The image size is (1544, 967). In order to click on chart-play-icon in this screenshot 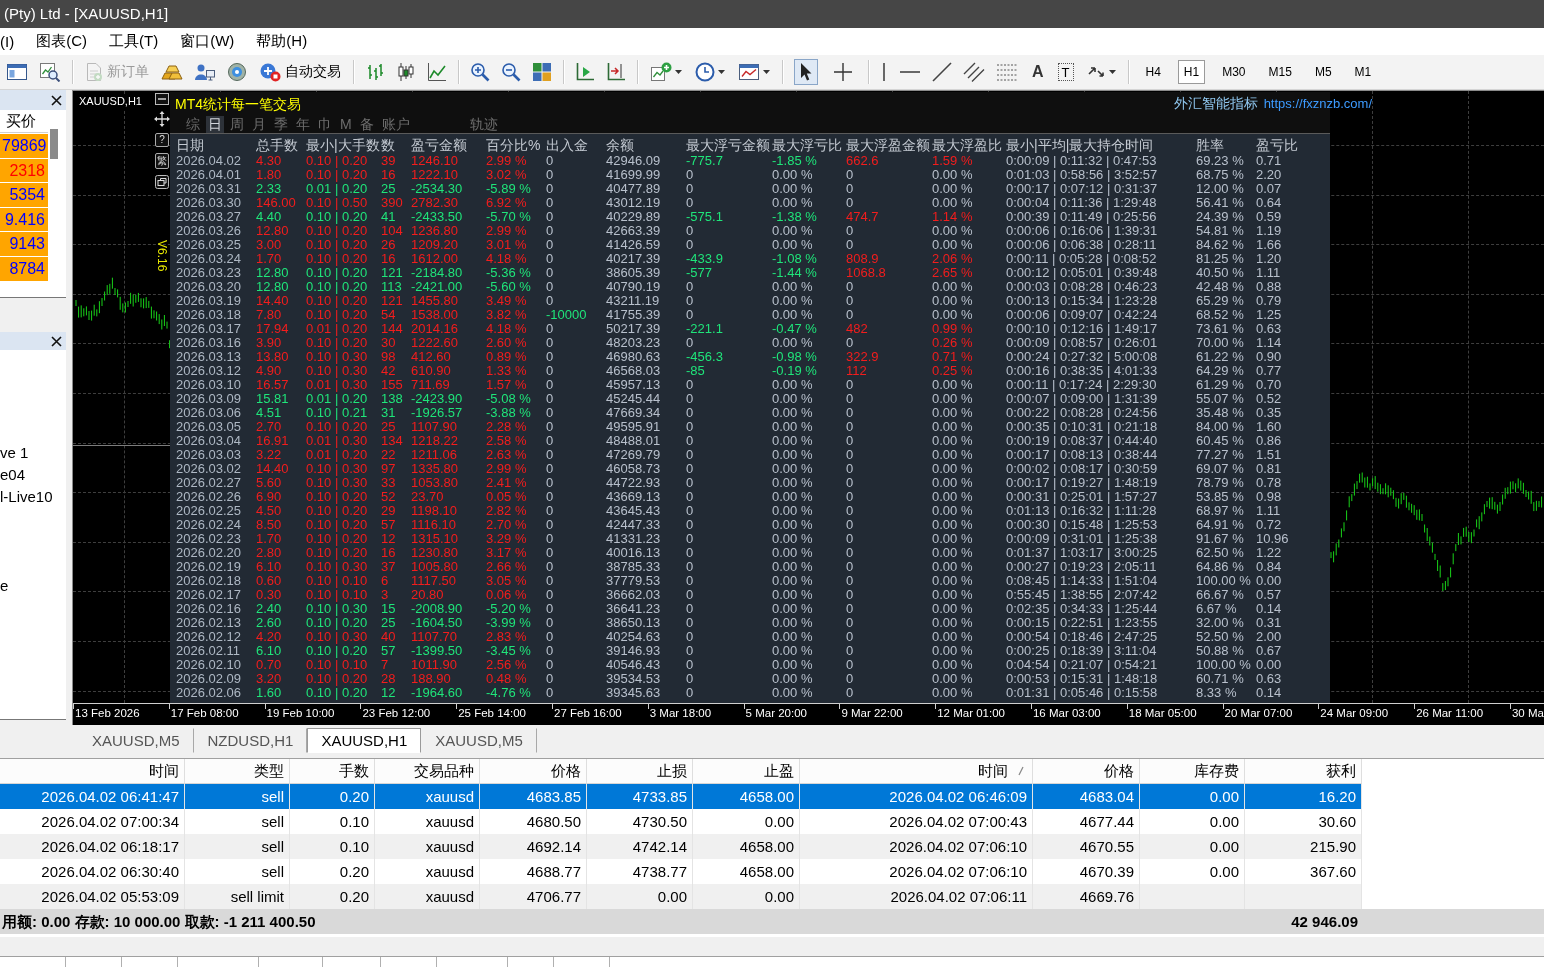, I will do `click(585, 72)`.